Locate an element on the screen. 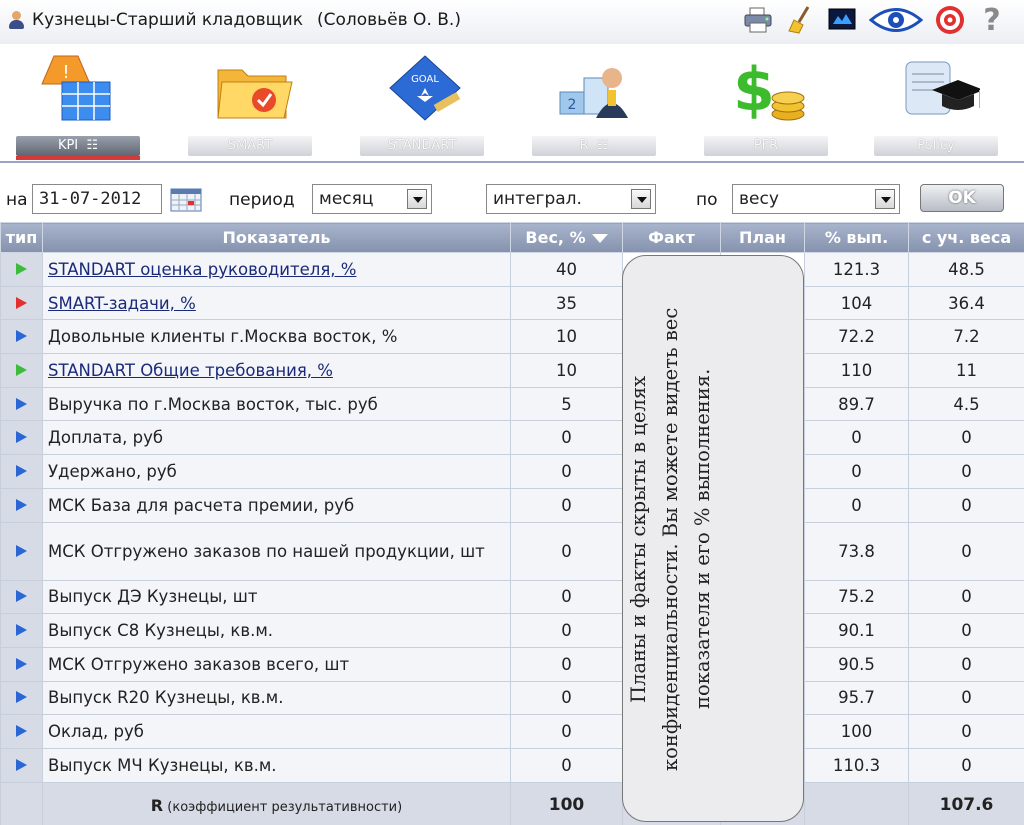 The height and width of the screenshot is (825, 1024). table-row: Выпуск МЧ Кузнецы, кв.м. 0 110.3 0 is located at coordinates (512, 765).